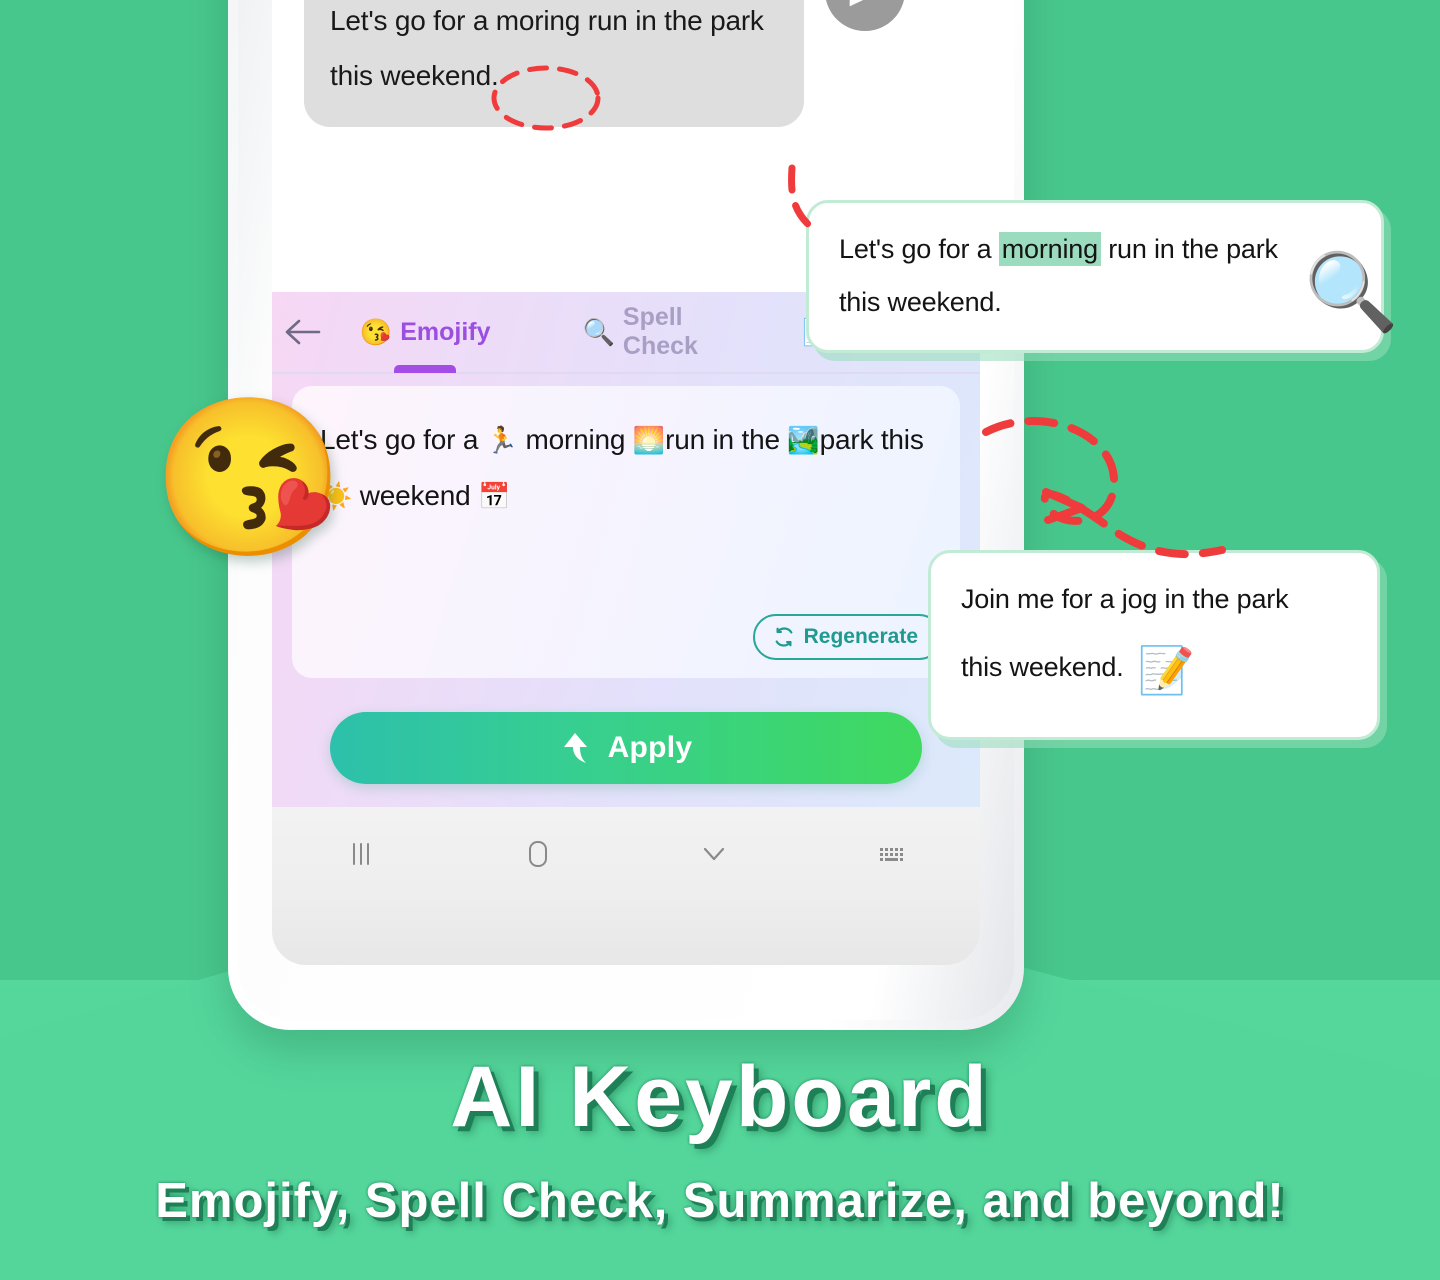 Image resolution: width=1440 pixels, height=1280 pixels. Describe the element at coordinates (1166, 669) in the screenshot. I see `memo-pencil-icon: 📝` at that location.